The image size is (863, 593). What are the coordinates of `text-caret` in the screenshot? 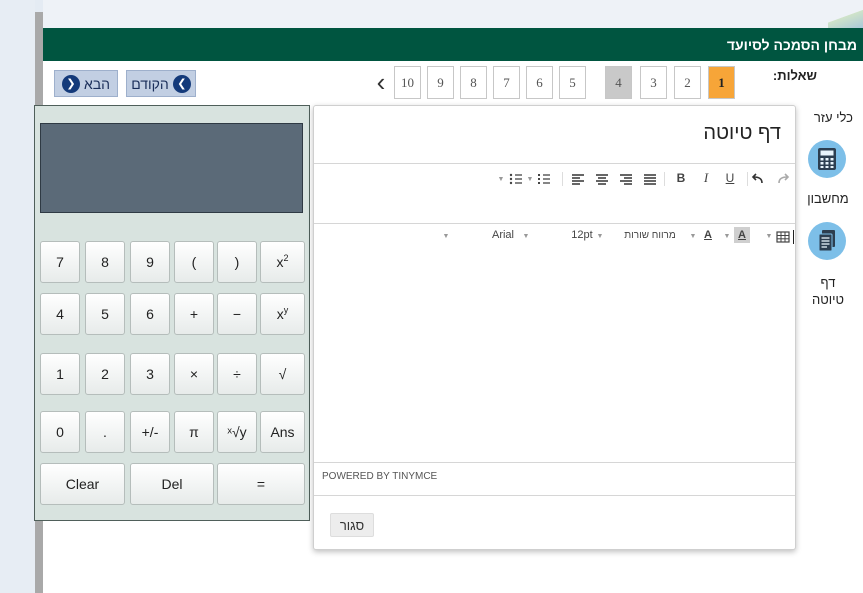 It's located at (793, 237).